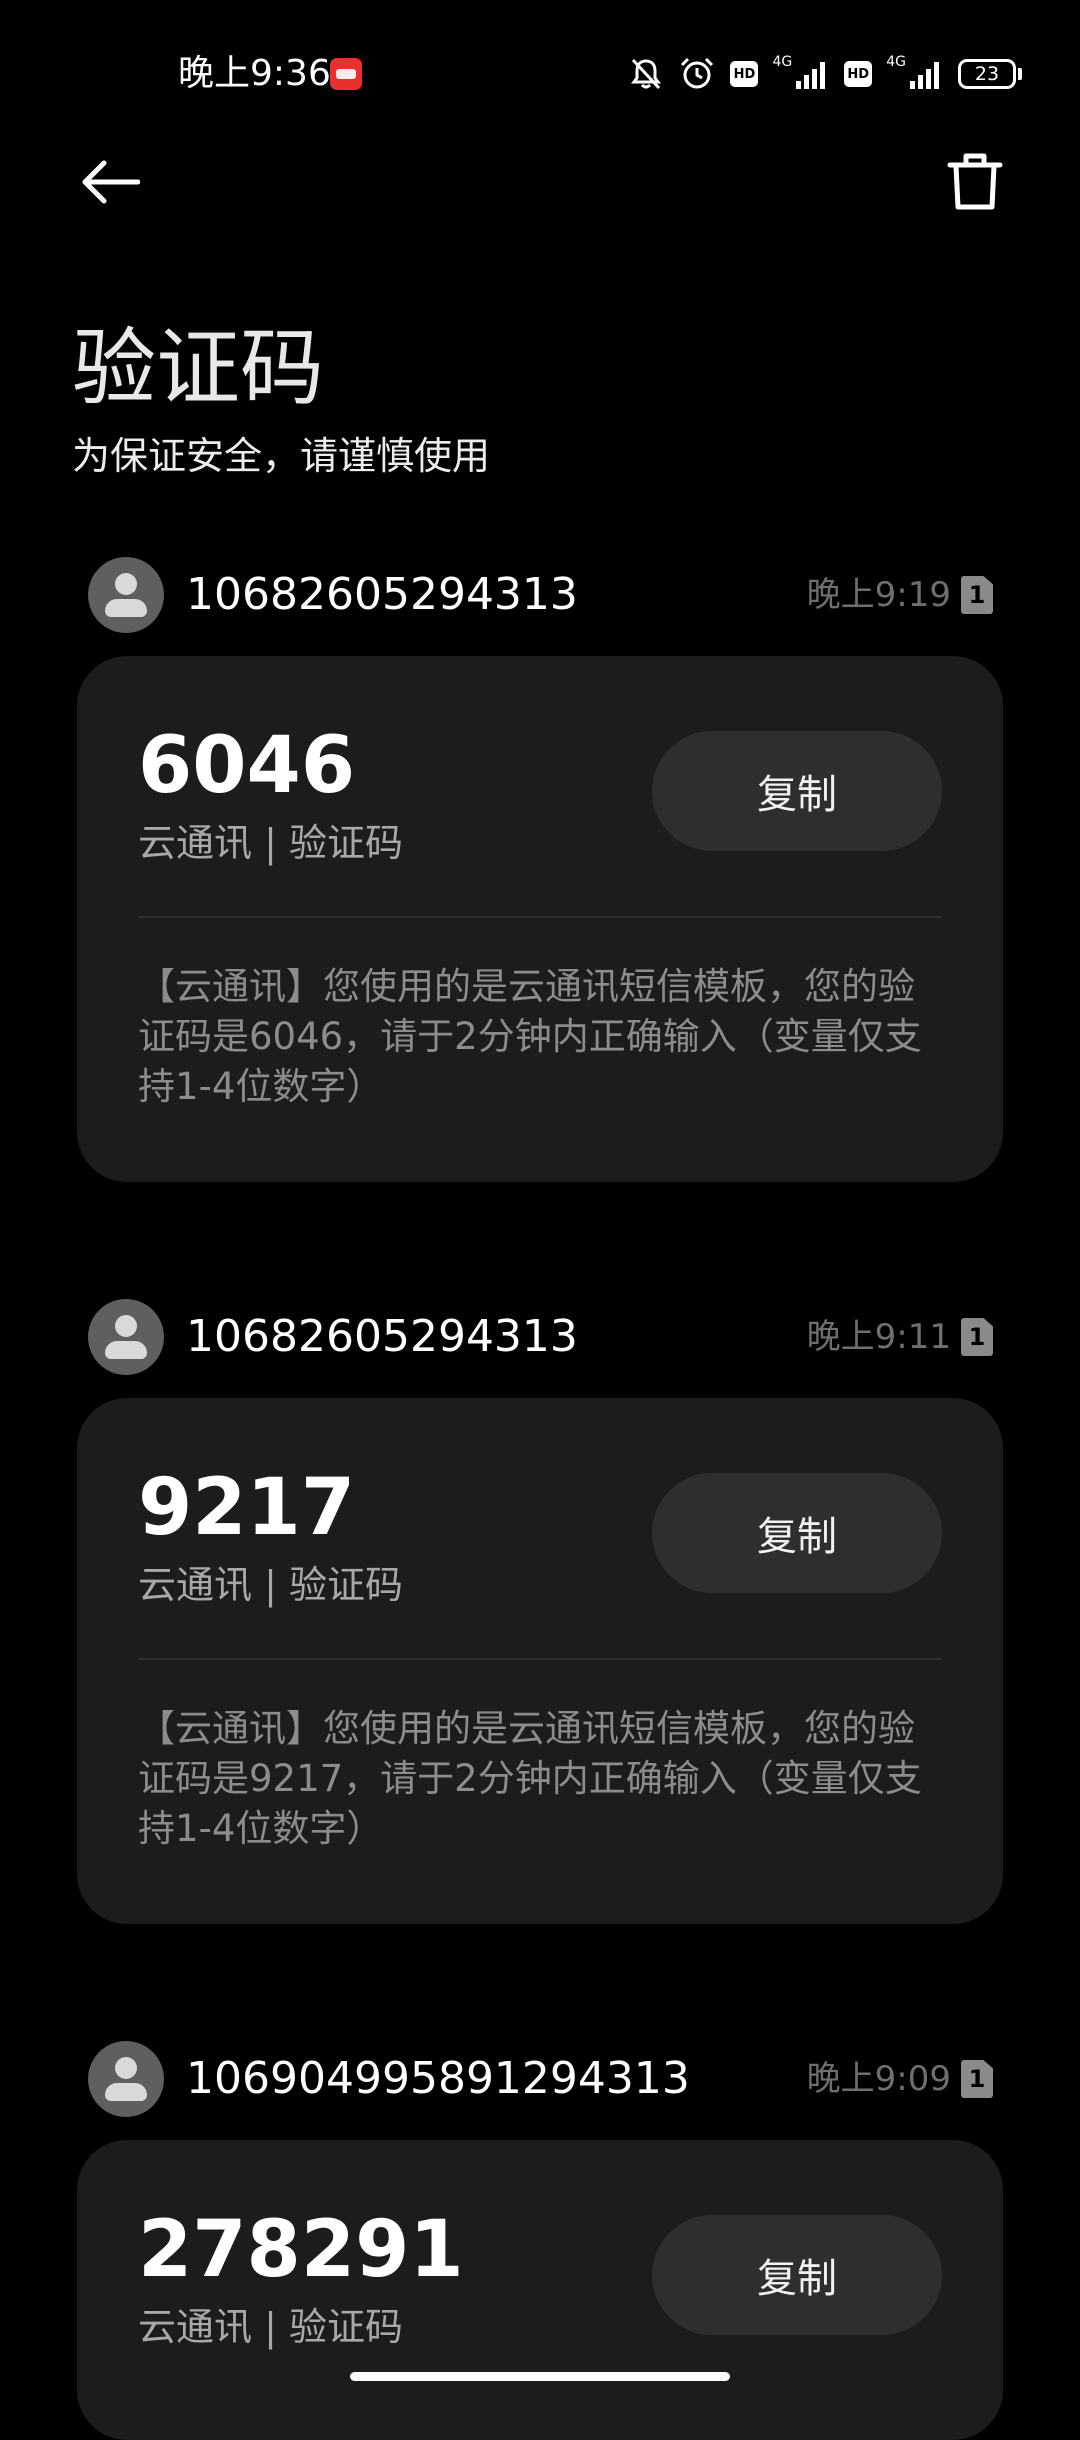 The image size is (1080, 2440). I want to click on message-meta: 晚上9:19 1, so click(900, 595).